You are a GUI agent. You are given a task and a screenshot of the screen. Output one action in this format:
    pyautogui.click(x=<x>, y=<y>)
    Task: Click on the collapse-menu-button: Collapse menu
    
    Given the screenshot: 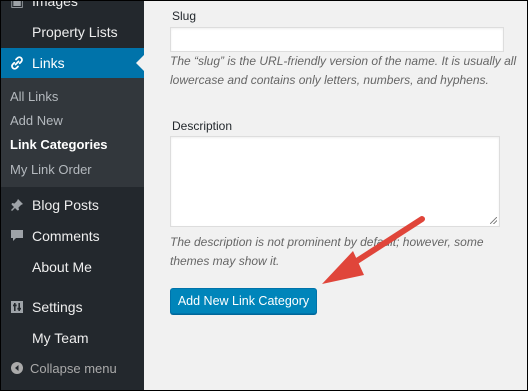 What is the action you would take?
    pyautogui.click(x=72, y=368)
    